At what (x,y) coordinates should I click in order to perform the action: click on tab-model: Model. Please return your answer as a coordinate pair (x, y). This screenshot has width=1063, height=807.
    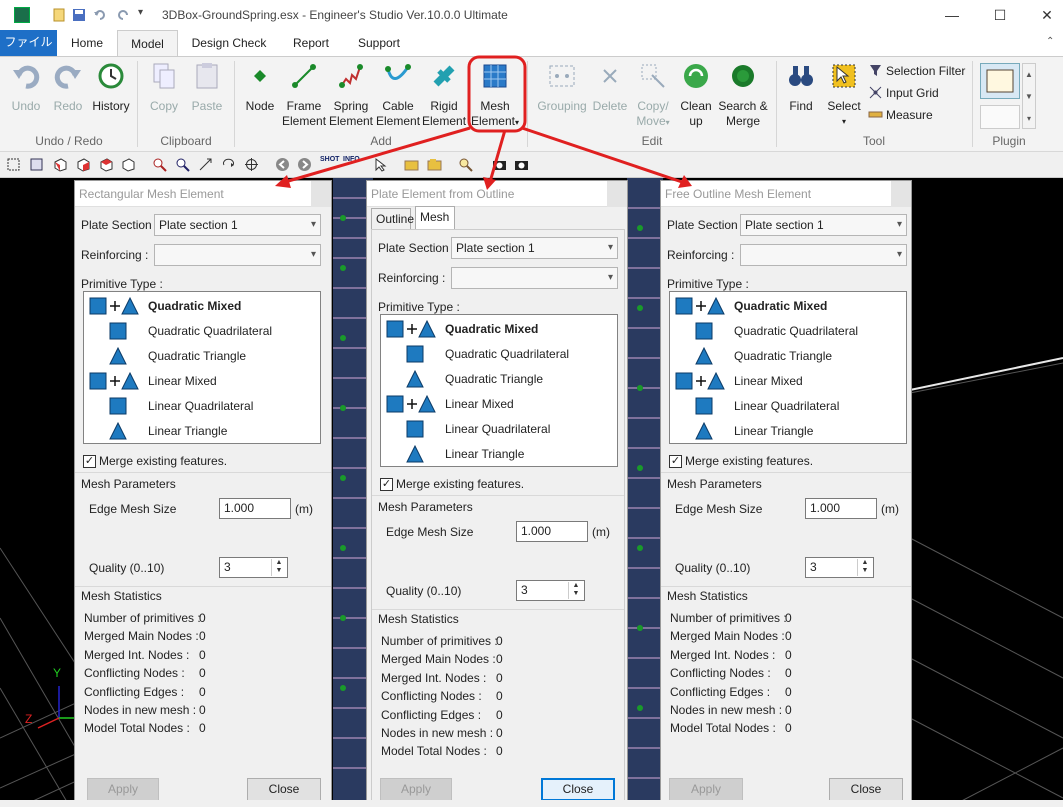
    Looking at the image, I should click on (147, 43).